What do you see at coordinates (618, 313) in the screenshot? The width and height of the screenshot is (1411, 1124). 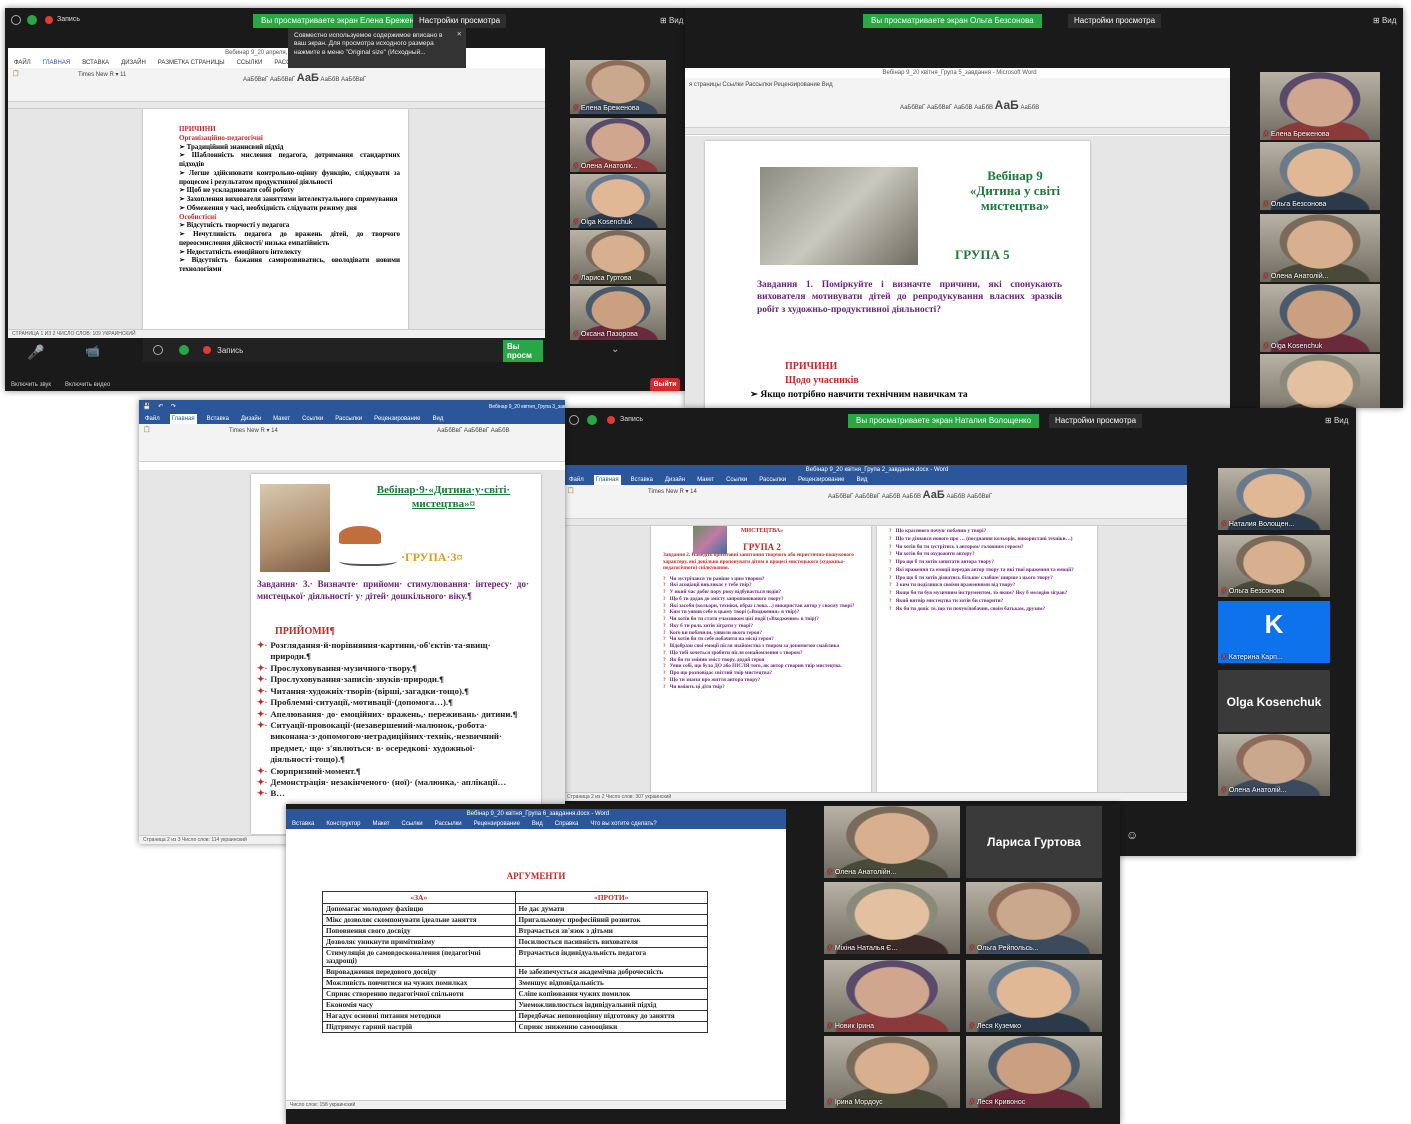 I see `participant-tile: ✗ Оксана Пазорова` at bounding box center [618, 313].